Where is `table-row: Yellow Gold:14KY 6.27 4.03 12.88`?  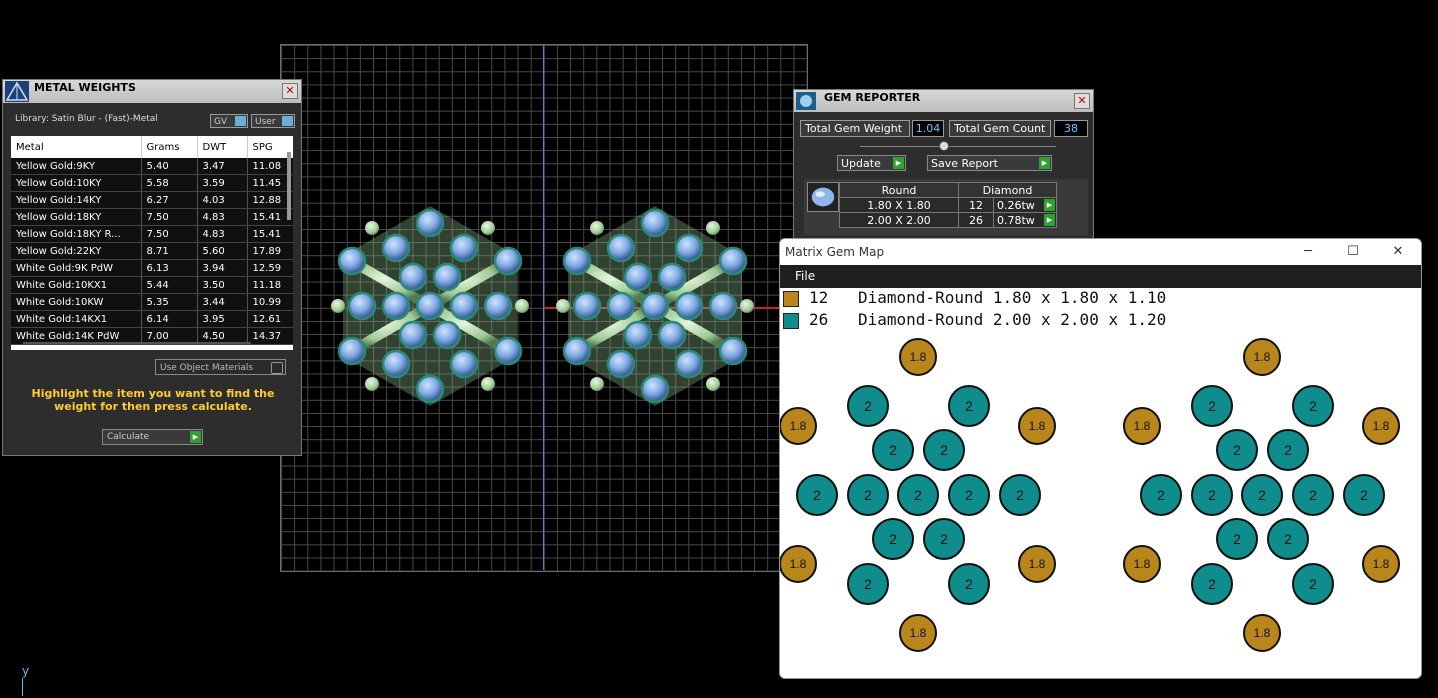
table-row: Yellow Gold:14KY 6.27 4.03 12.88 is located at coordinates (152, 200).